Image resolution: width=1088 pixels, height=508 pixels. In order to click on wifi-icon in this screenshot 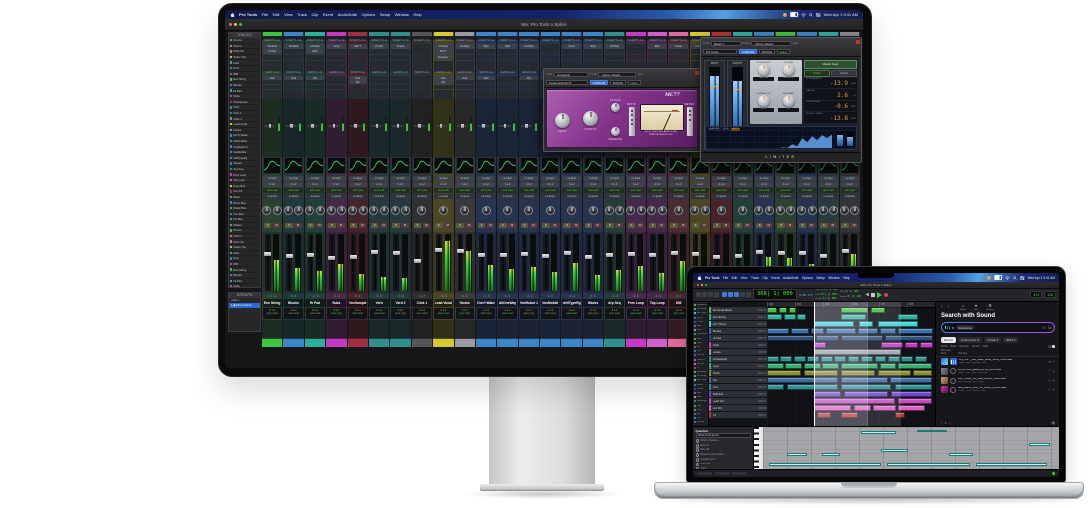, I will do `click(803, 14)`.